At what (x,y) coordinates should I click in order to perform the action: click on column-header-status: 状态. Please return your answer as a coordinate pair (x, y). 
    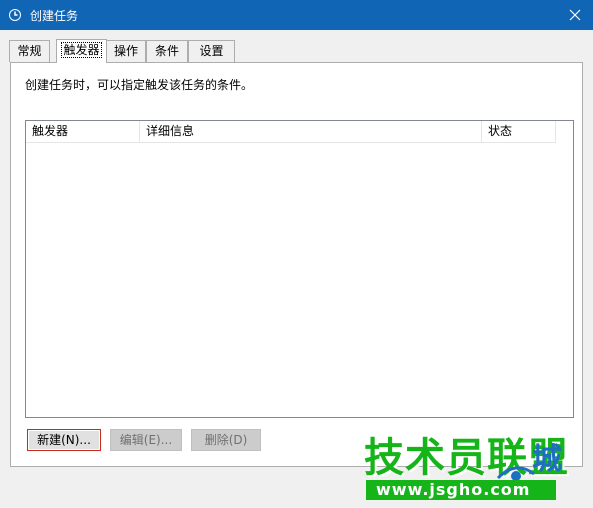
    Looking at the image, I should click on (519, 132).